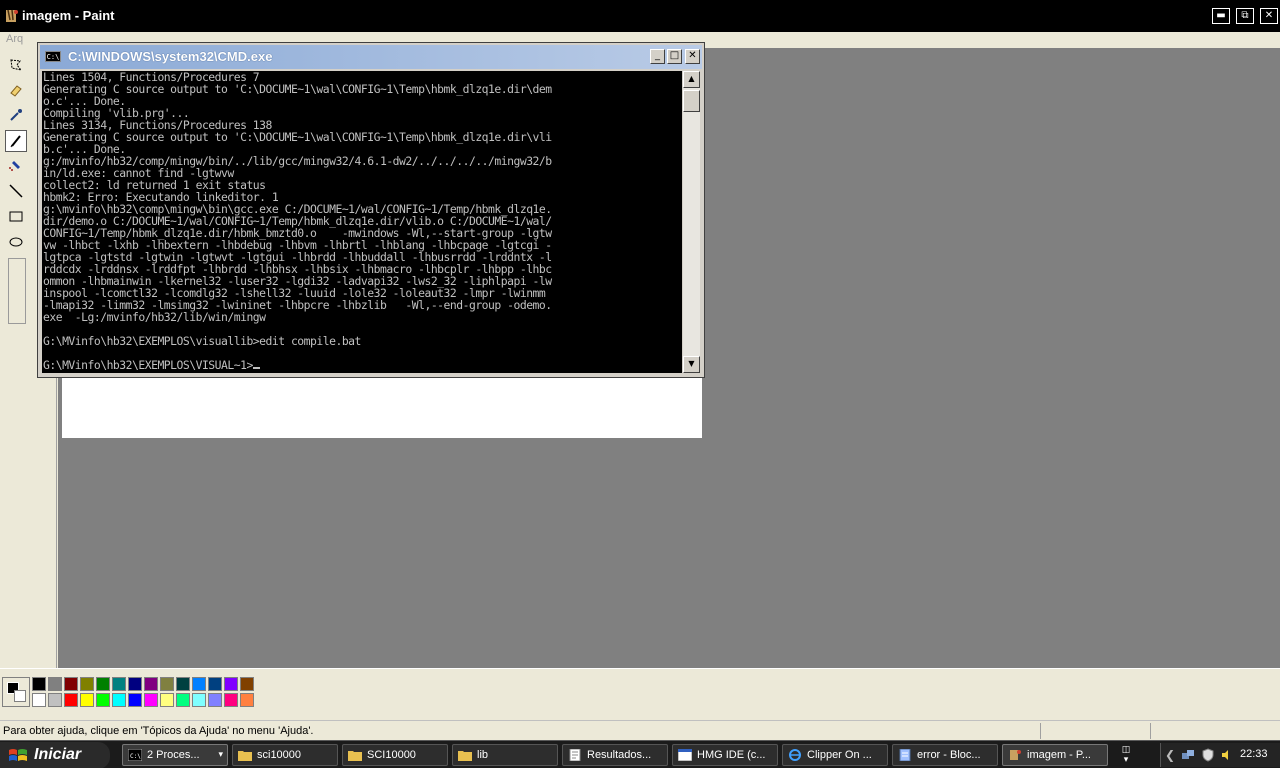 The height and width of the screenshot is (768, 1280). Describe the element at coordinates (795, 755) in the screenshot. I see `ie-icon` at that location.